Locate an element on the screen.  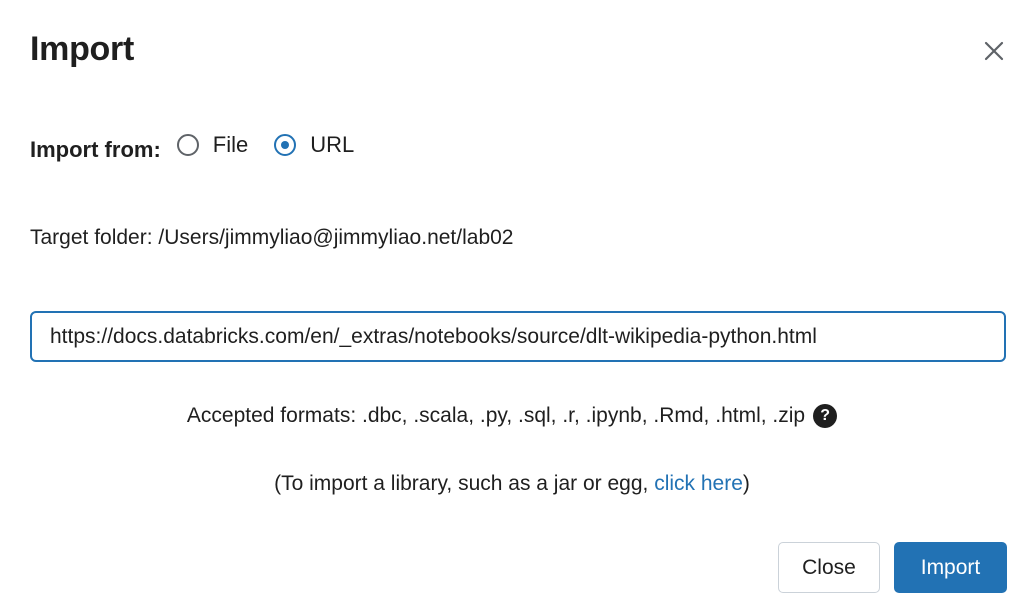
library-note-suffix: ) is located at coordinates (746, 483).